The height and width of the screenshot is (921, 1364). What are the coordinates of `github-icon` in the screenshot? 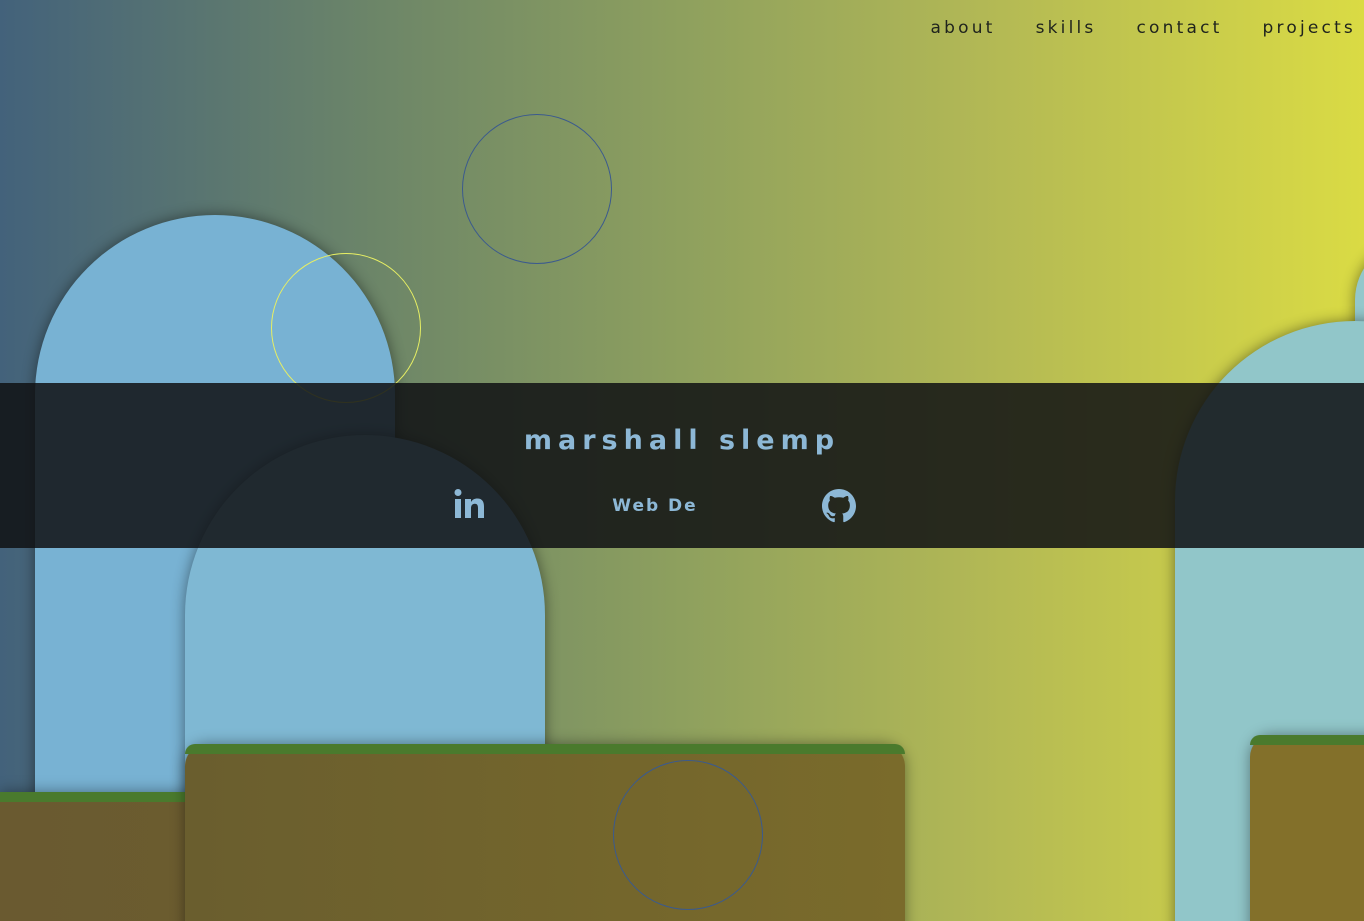 It's located at (839, 506).